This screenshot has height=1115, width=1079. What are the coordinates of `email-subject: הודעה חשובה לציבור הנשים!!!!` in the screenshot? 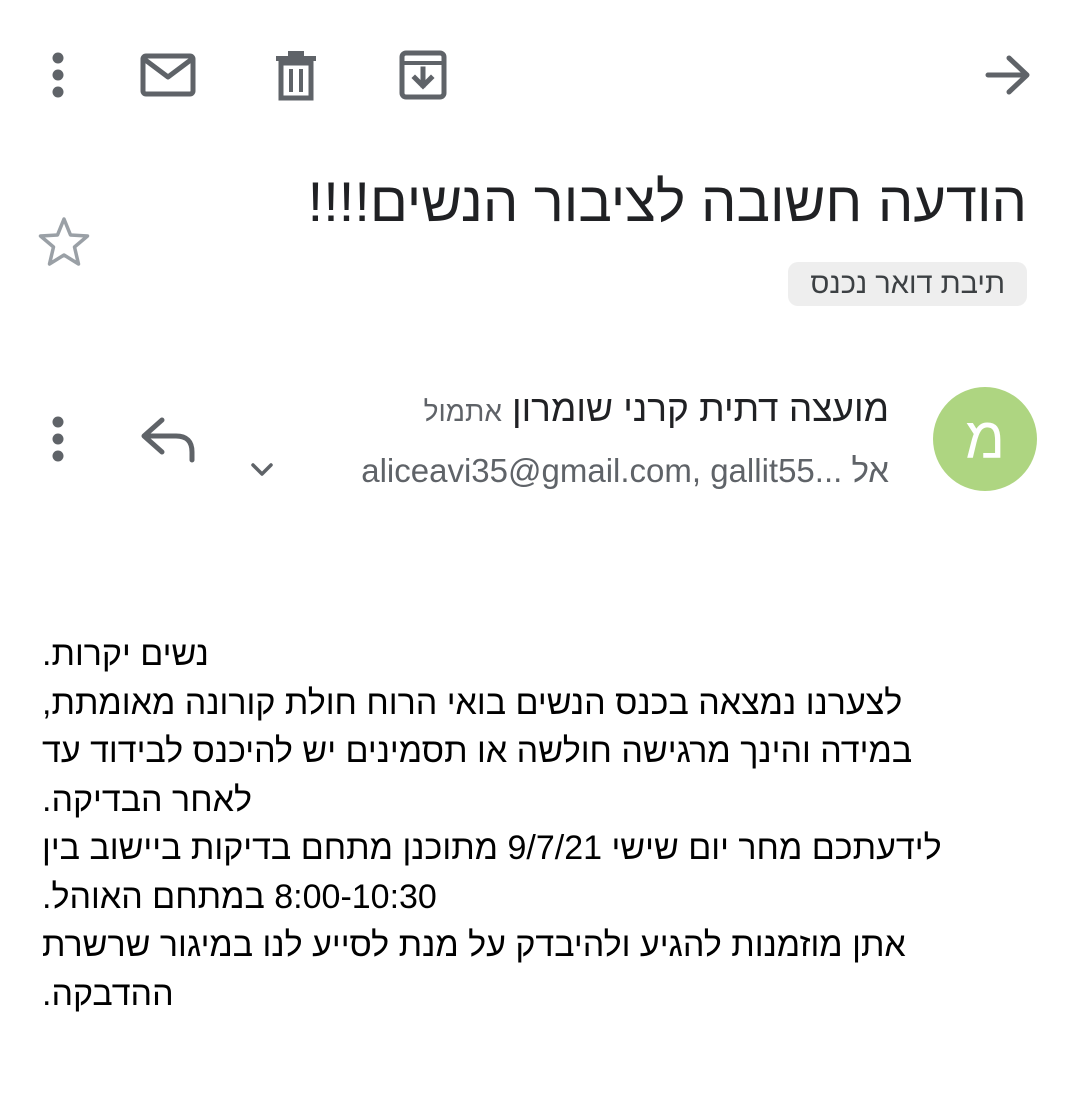 It's located at (667, 201).